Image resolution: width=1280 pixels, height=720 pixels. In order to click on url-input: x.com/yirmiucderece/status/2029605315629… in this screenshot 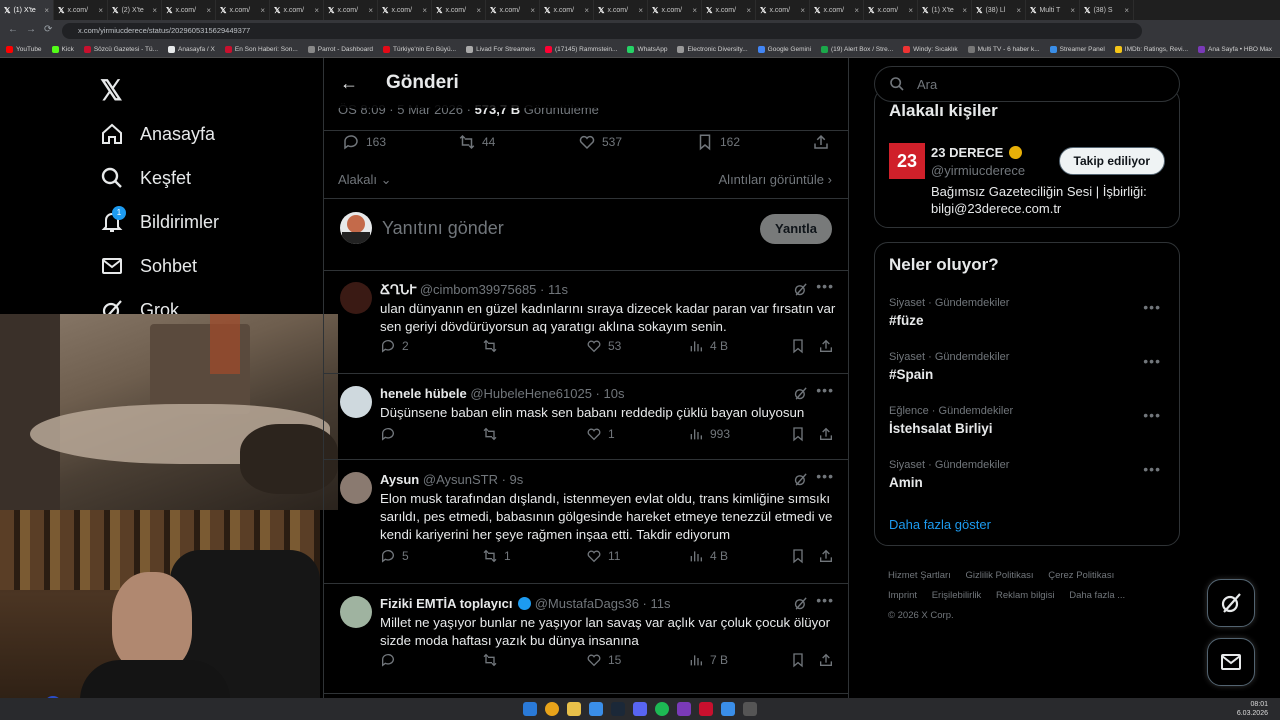, I will do `click(602, 31)`.